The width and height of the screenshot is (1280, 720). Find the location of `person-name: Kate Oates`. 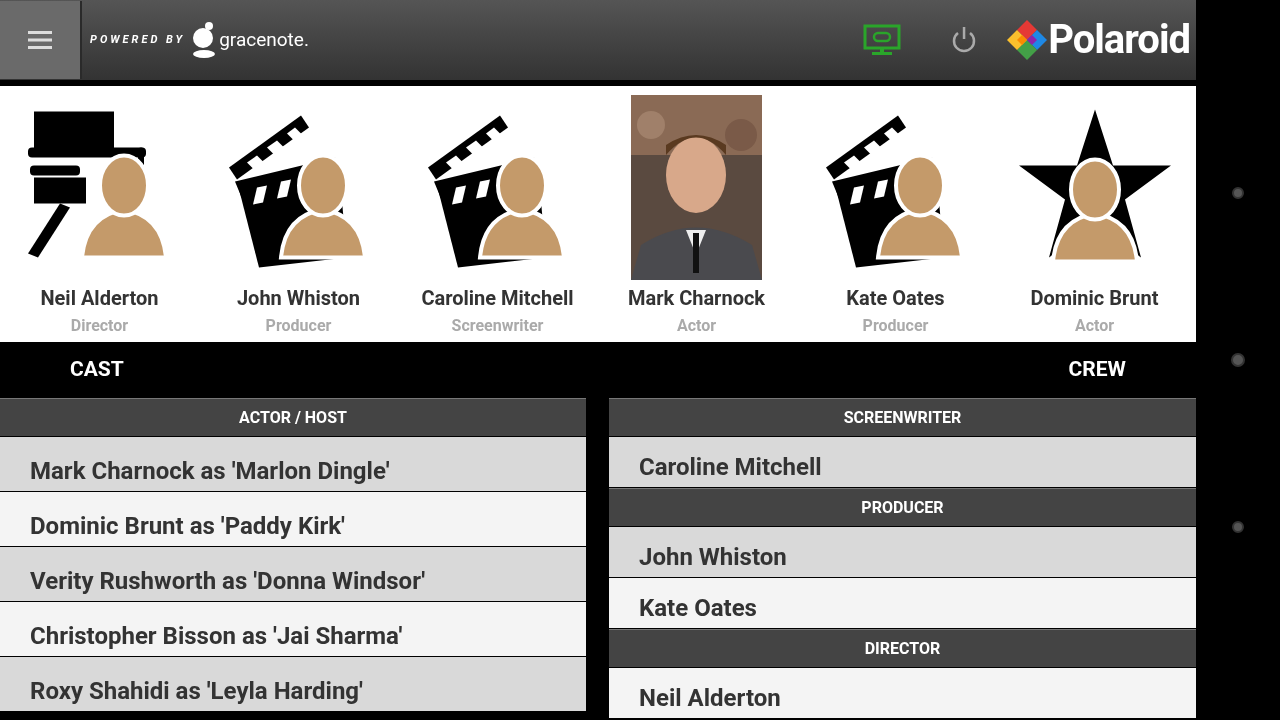

person-name: Kate Oates is located at coordinates (895, 298).